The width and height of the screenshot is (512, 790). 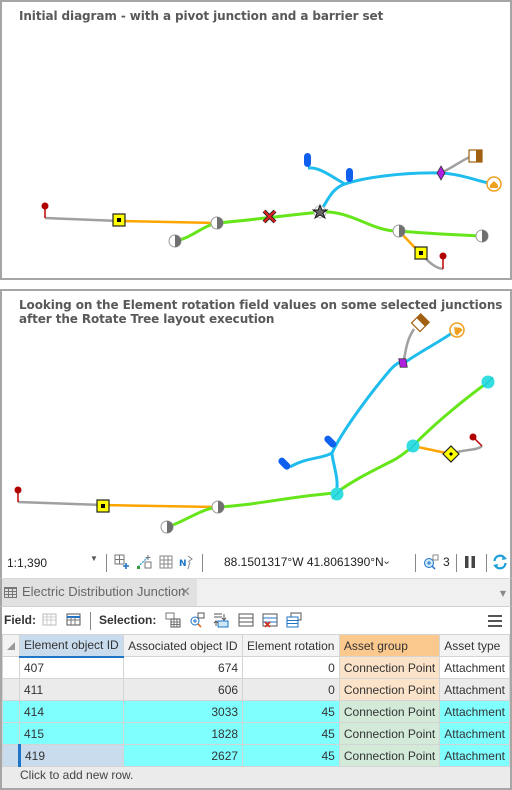 I want to click on fixed-zoom-icon, so click(x=122, y=562).